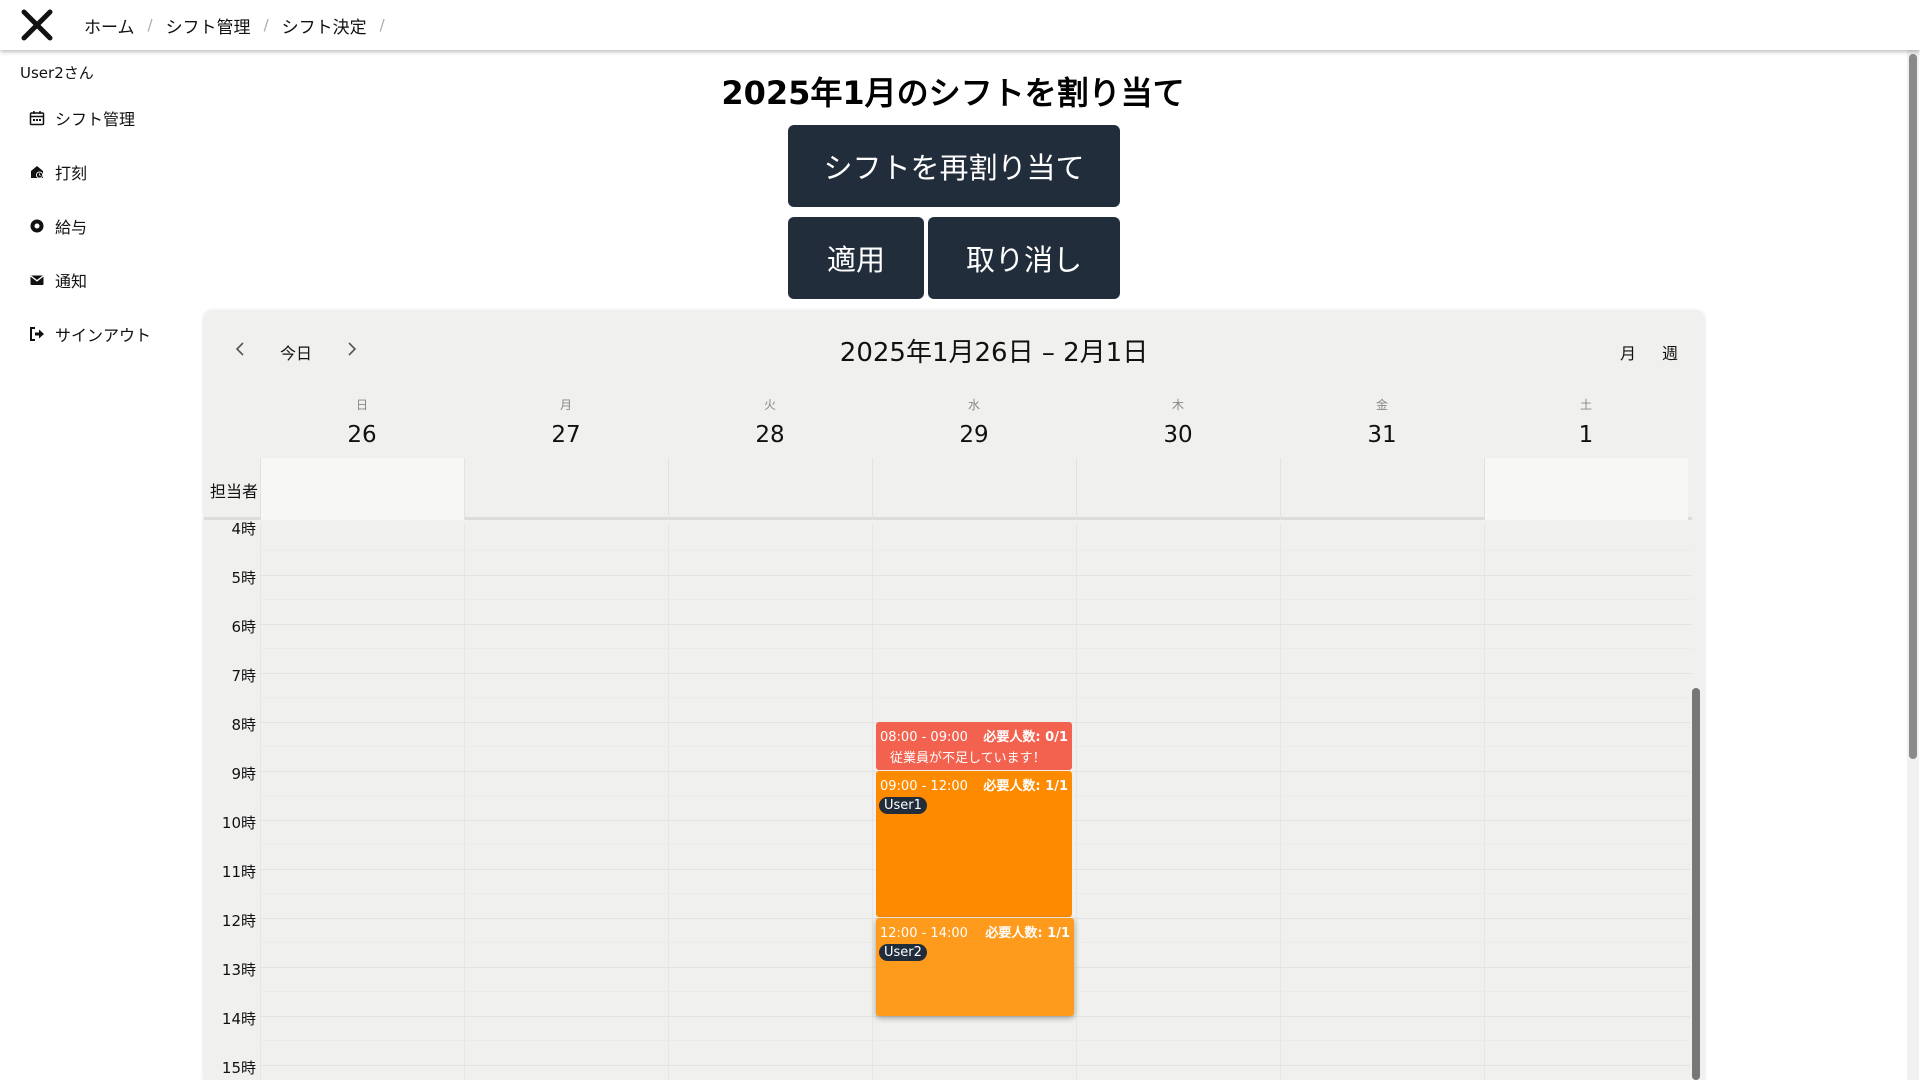 This screenshot has height=1080, width=1920. I want to click on hour-label: 8時, so click(243, 725).